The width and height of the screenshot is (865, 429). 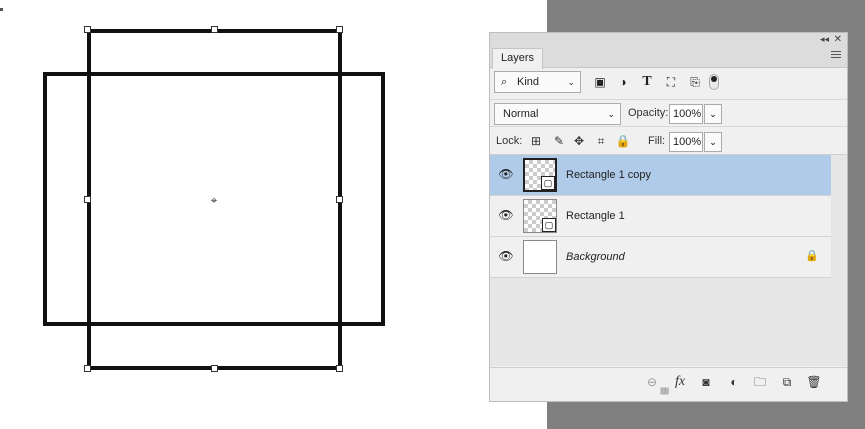 I want to click on filter-kind-label: Kind, so click(x=528, y=82).